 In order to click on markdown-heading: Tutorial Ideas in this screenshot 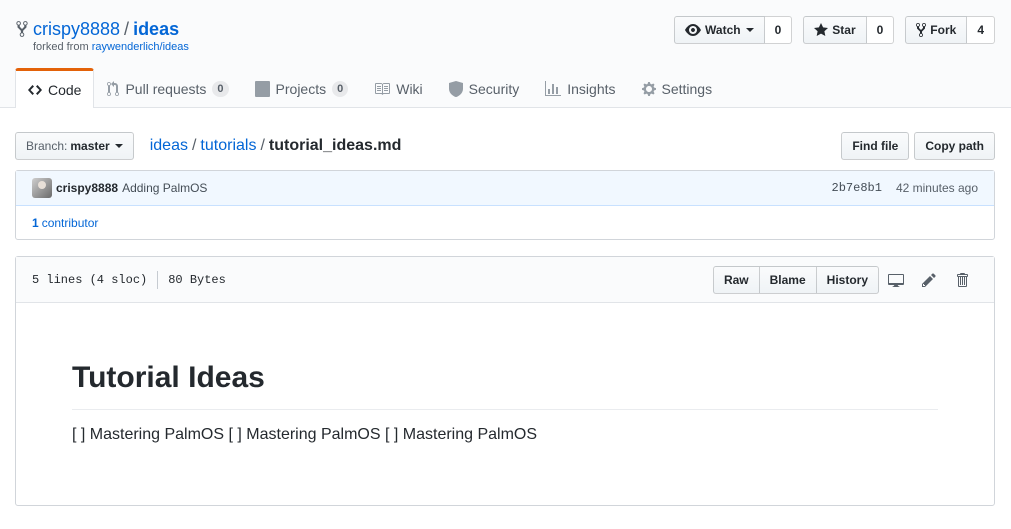, I will do `click(505, 384)`.